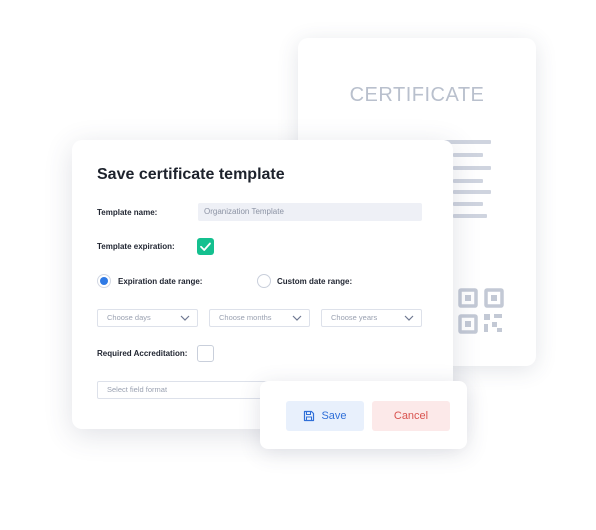 Image resolution: width=596 pixels, height=530 pixels. Describe the element at coordinates (191, 174) in the screenshot. I see `dialog-title: Save certificate template` at that location.